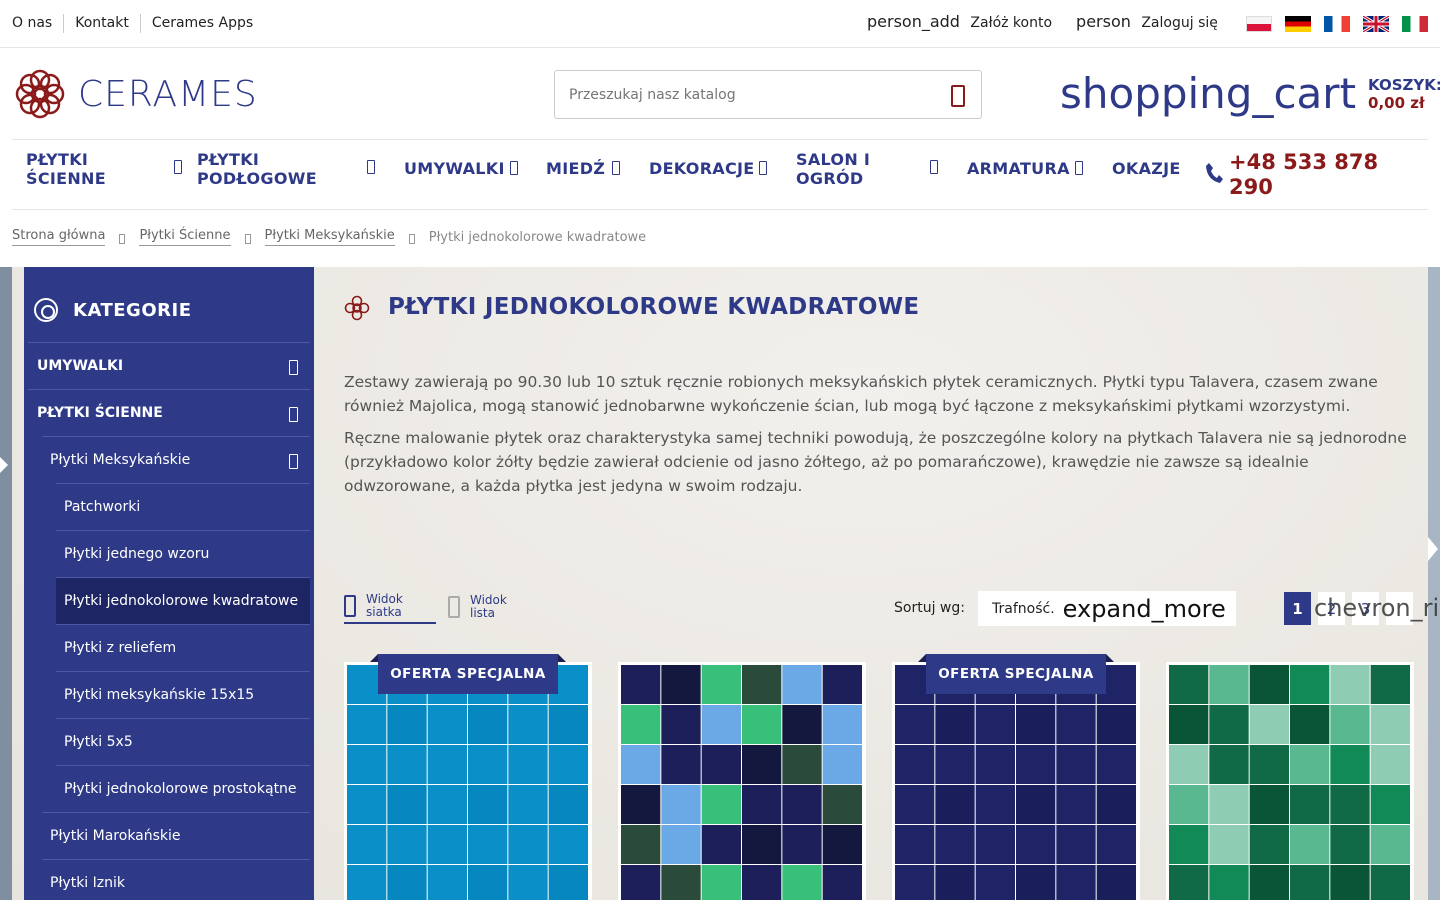 The image size is (1440, 900). Describe the element at coordinates (132, 310) in the screenshot. I see `sidebar-title: KATEGORIE` at that location.